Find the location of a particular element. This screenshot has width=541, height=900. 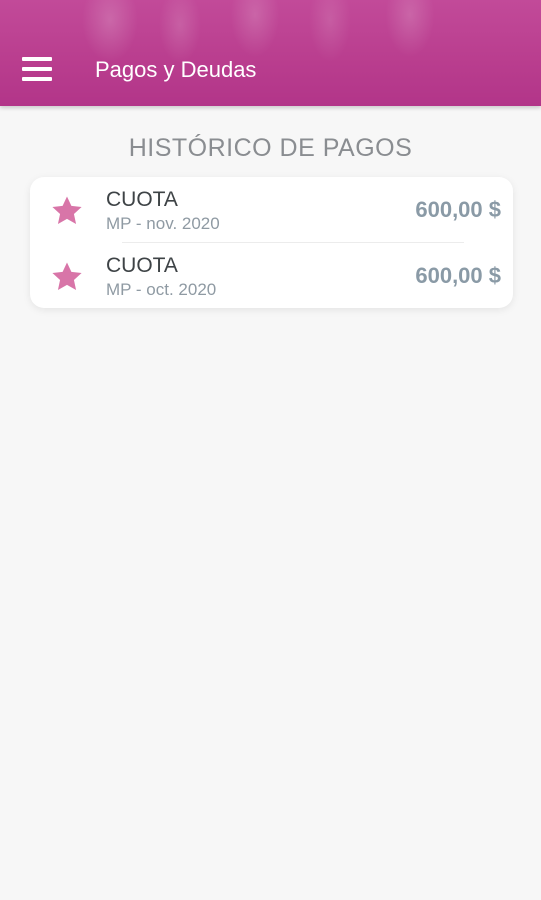

payment-row: CUOTA MP - nov. 2020 600,00 $ is located at coordinates (271, 210).